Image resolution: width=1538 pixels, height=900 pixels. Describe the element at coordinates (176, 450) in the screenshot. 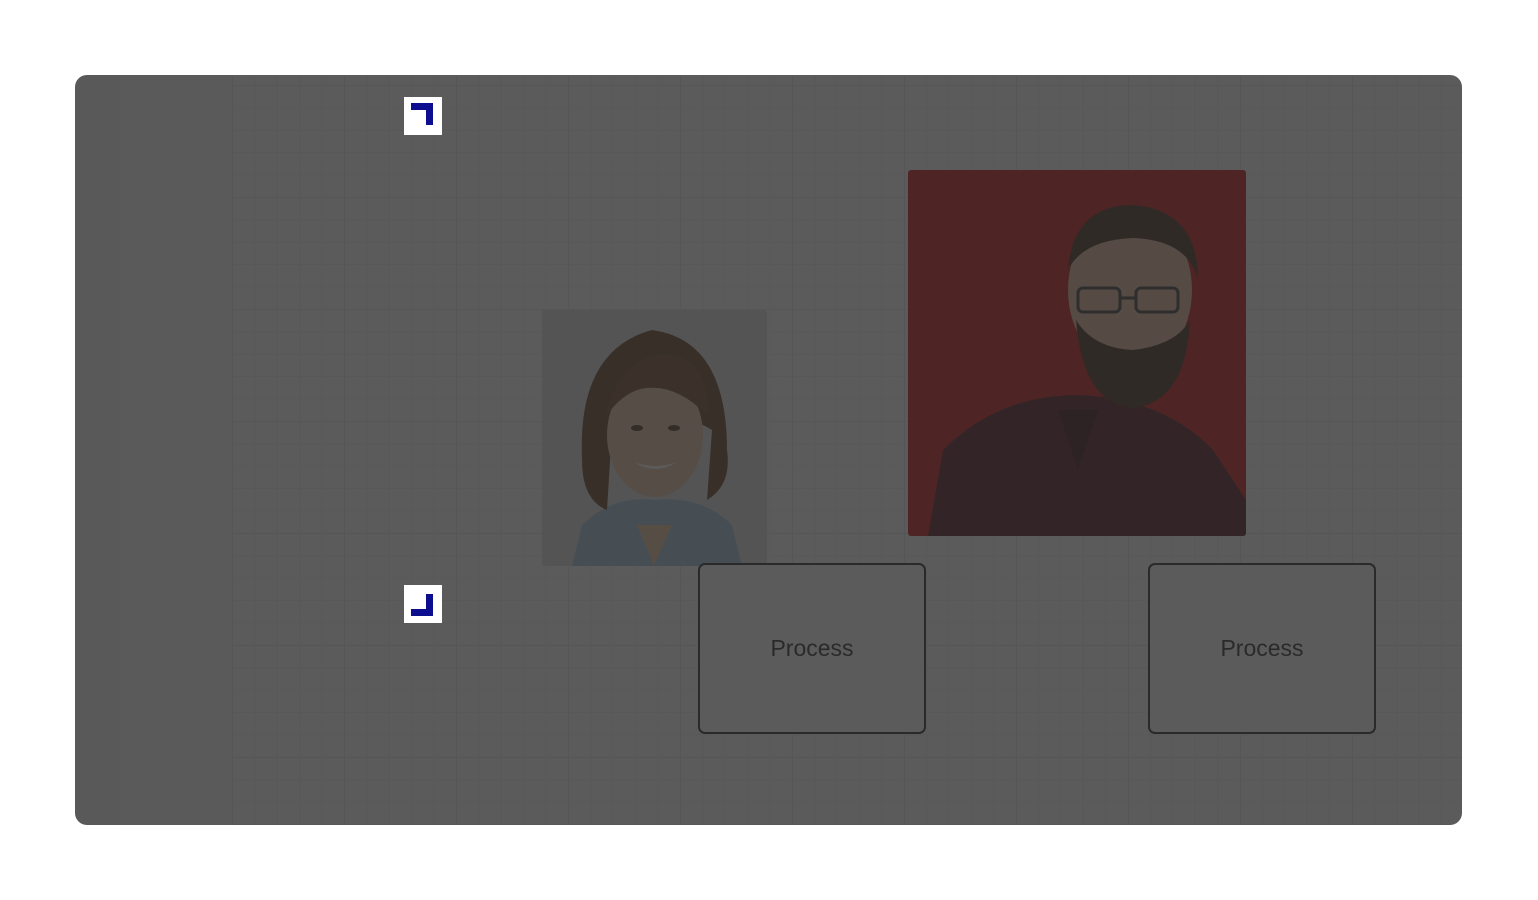

I see `shape-panel` at that location.